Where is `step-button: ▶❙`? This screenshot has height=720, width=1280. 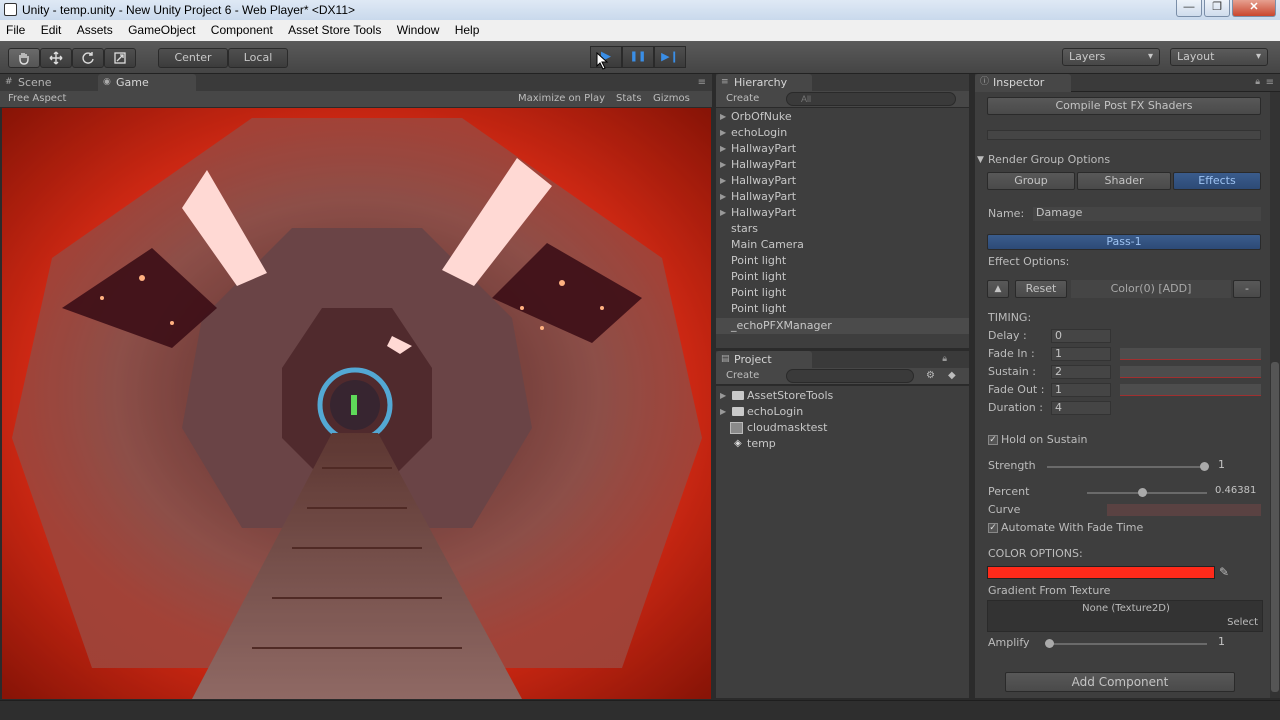
step-button: ▶❙ is located at coordinates (670, 57).